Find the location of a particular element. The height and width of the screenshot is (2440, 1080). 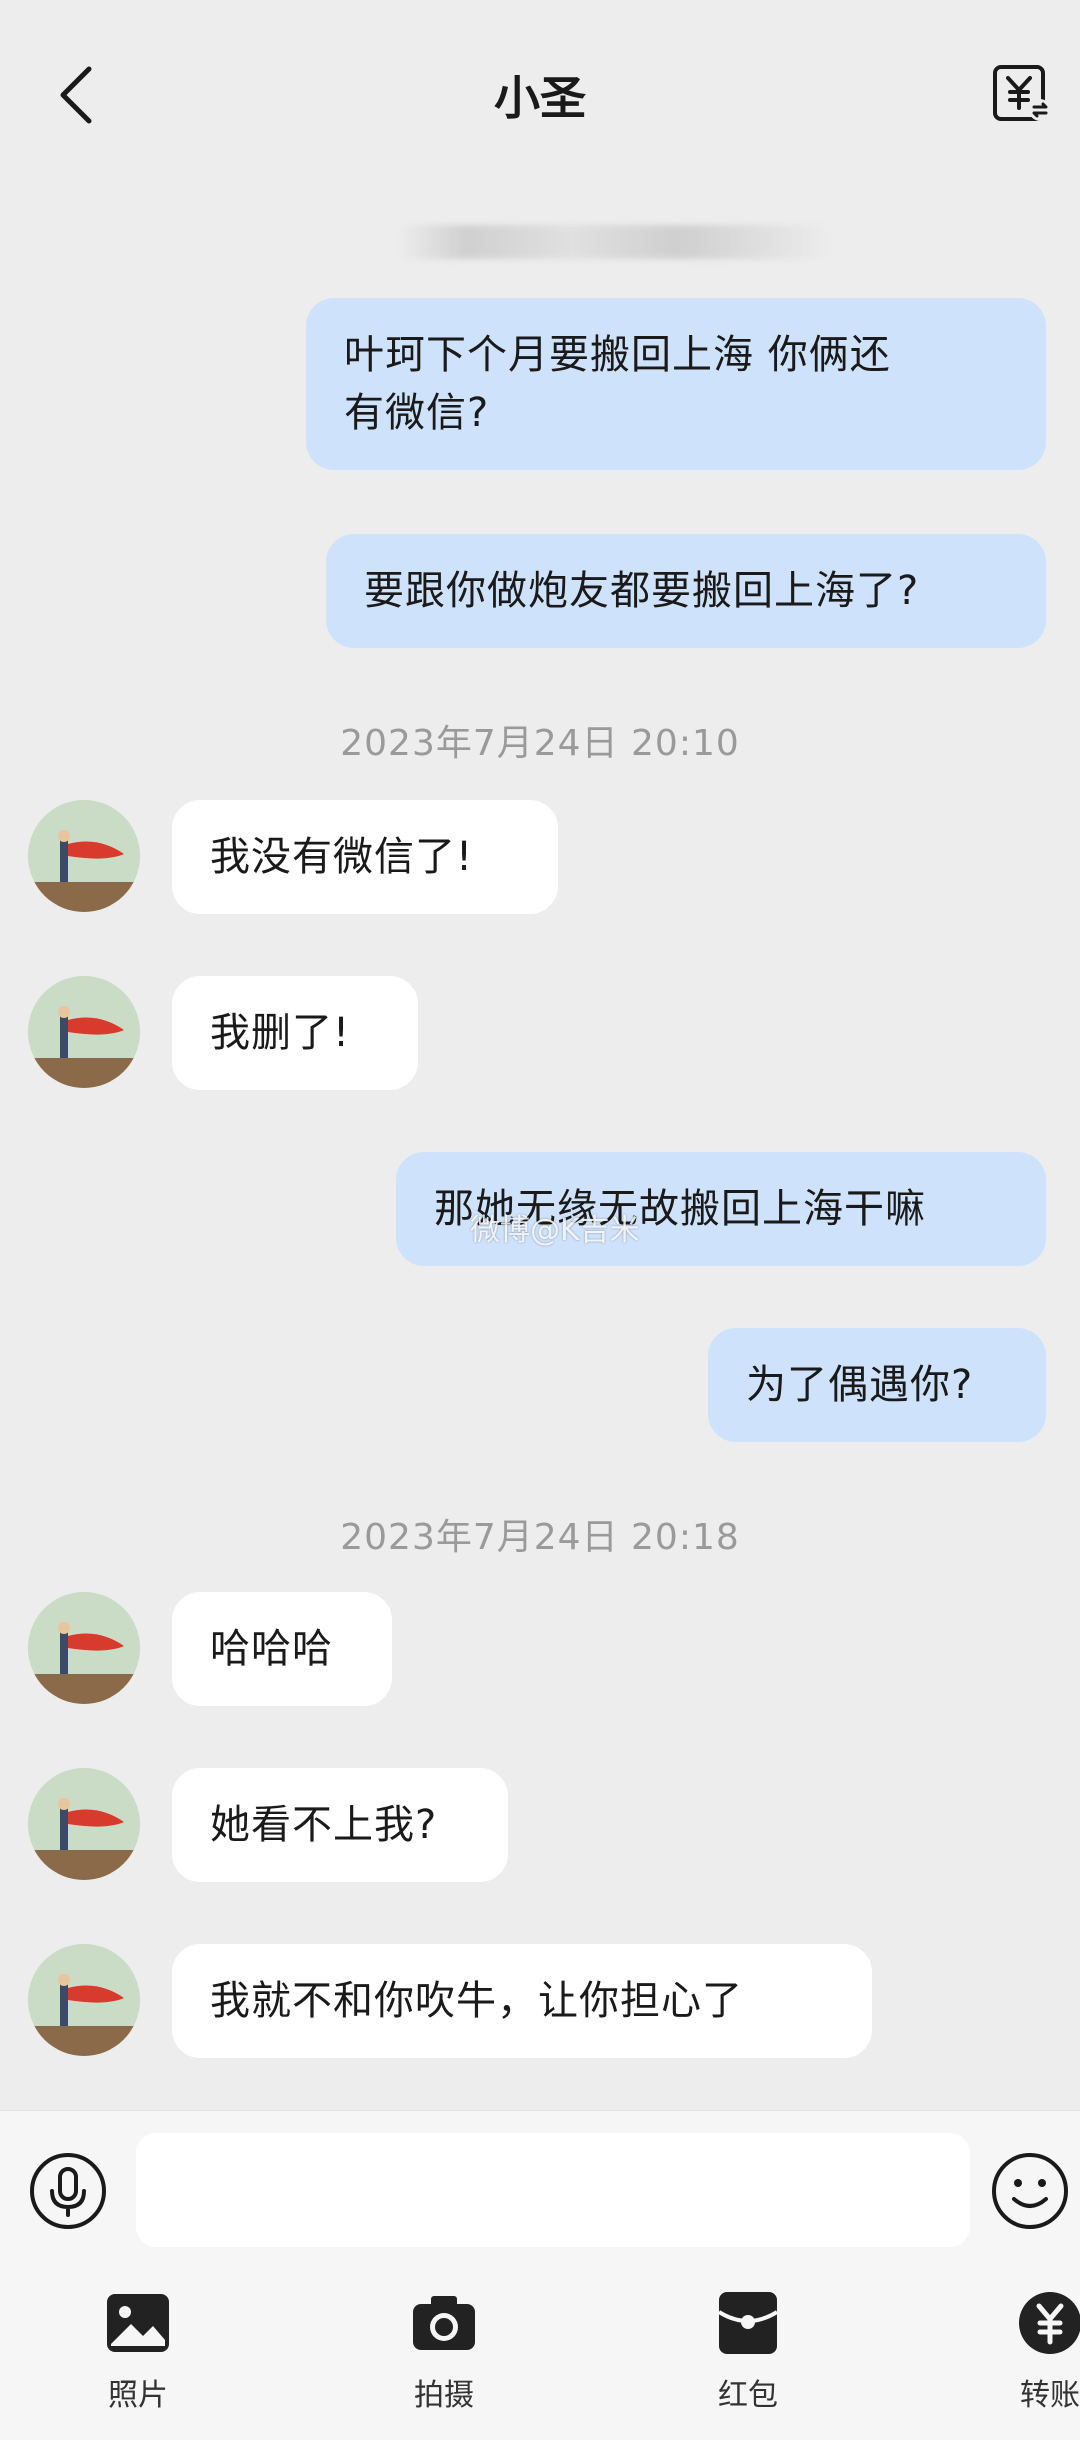

toolbar-transfer: 转账 is located at coordinates (1025, 2351).